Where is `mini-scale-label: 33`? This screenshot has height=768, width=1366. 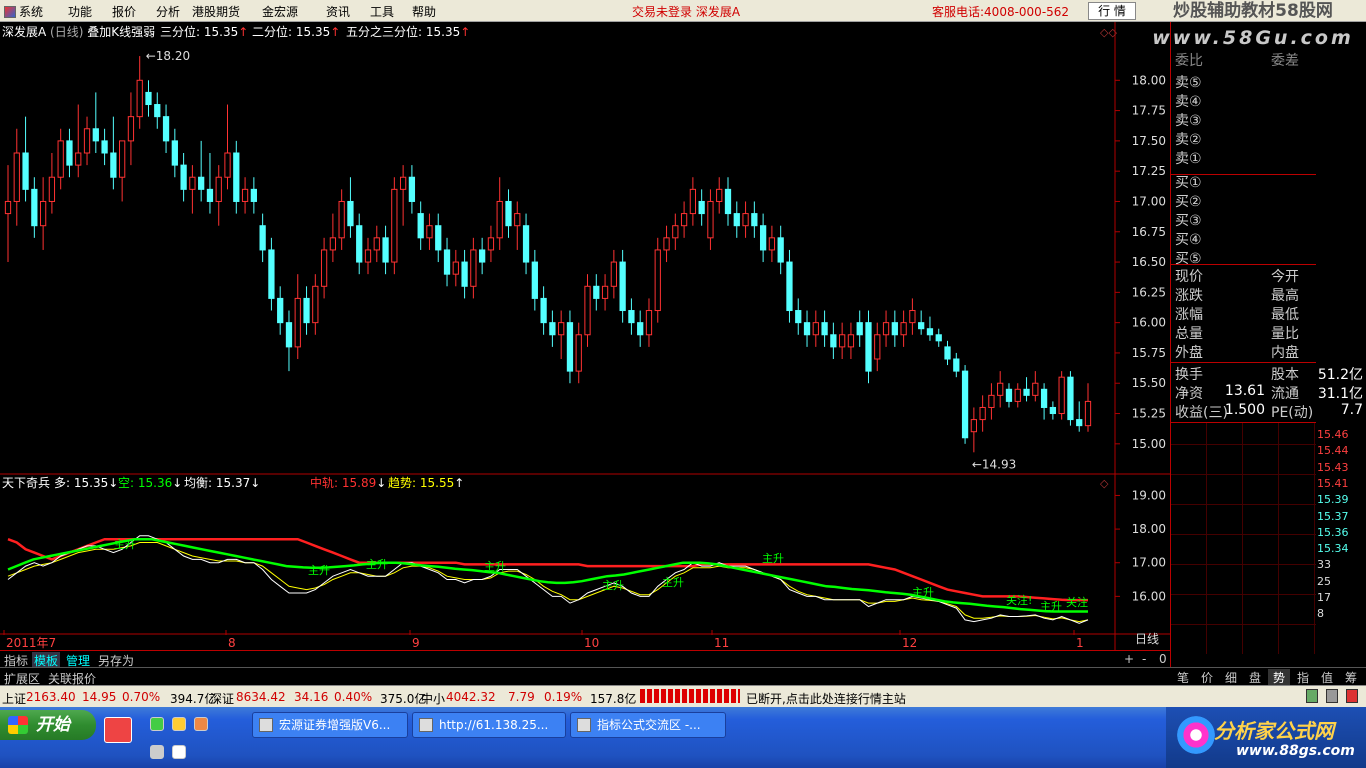 mini-scale-label: 33 is located at coordinates (1324, 565).